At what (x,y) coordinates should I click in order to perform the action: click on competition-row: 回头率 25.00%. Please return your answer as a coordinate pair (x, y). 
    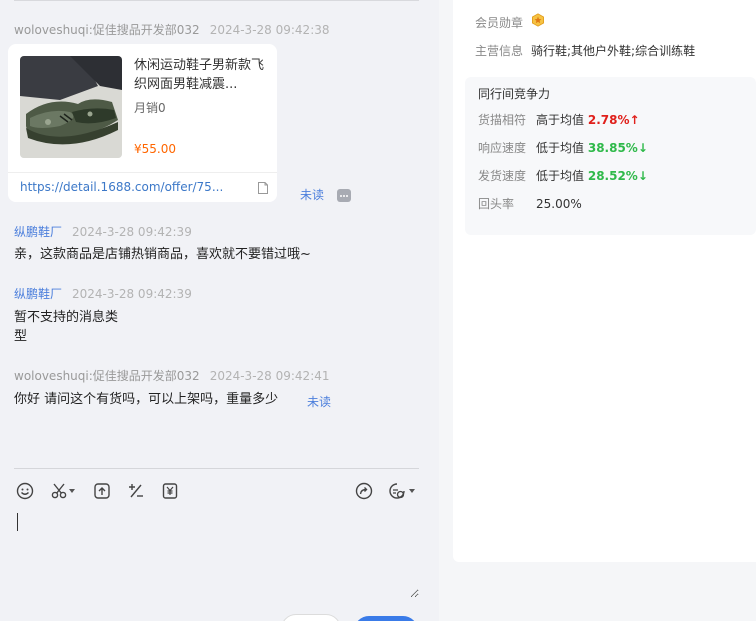
    Looking at the image, I should click on (530, 203).